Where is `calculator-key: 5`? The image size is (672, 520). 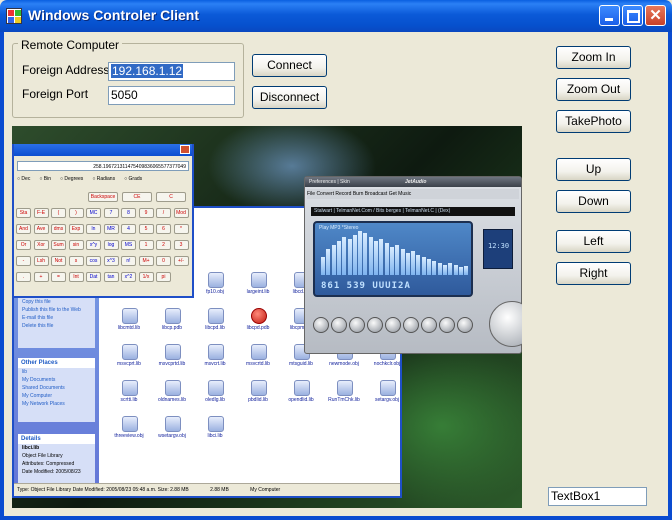 calculator-key: 5 is located at coordinates (146, 229).